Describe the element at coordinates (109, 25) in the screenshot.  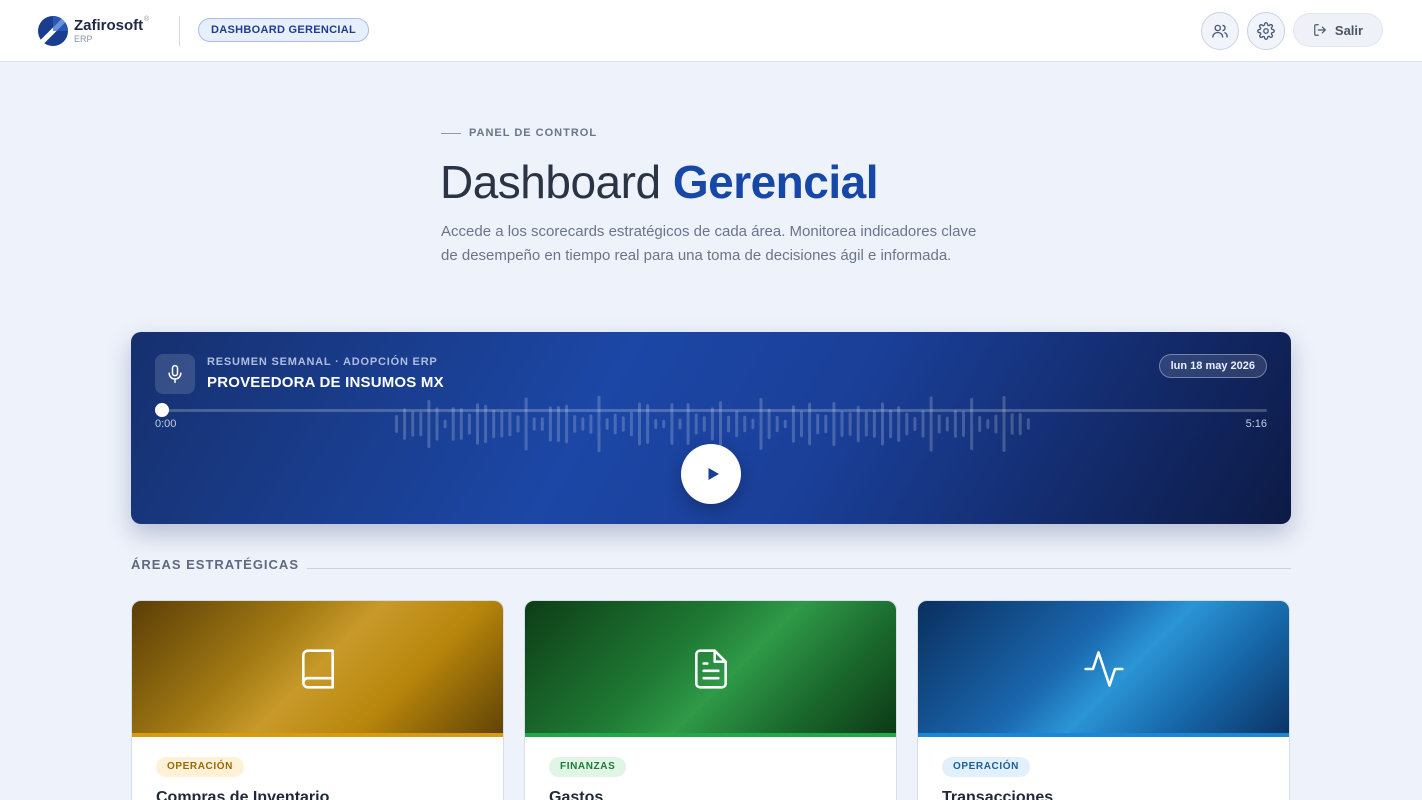
I see `logo-name: Zafirosoft` at that location.